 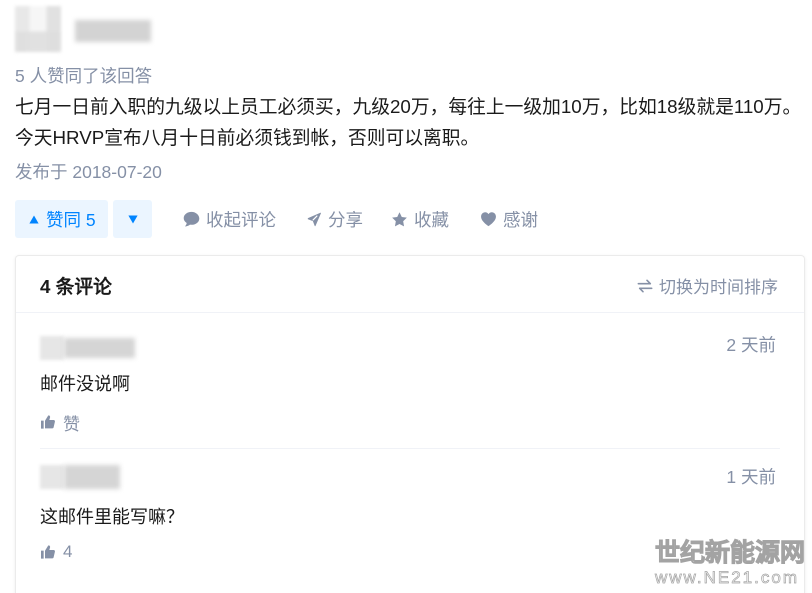 What do you see at coordinates (68, 551) in the screenshot?
I see `like-count: 4` at bounding box center [68, 551].